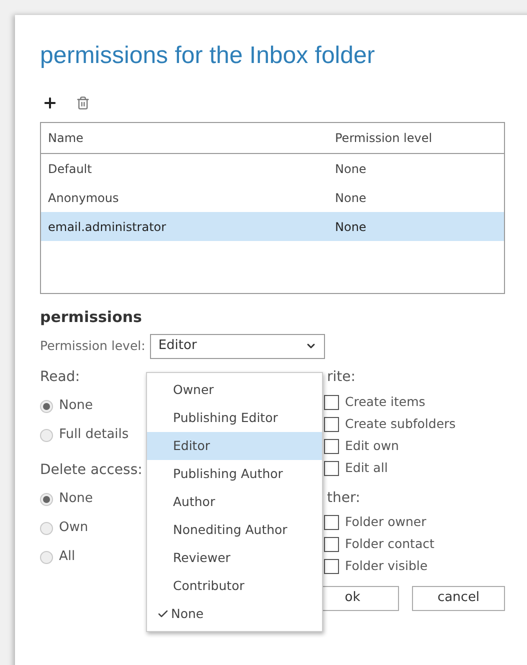  What do you see at coordinates (234, 558) in the screenshot?
I see `menu-item: Reviewer` at bounding box center [234, 558].